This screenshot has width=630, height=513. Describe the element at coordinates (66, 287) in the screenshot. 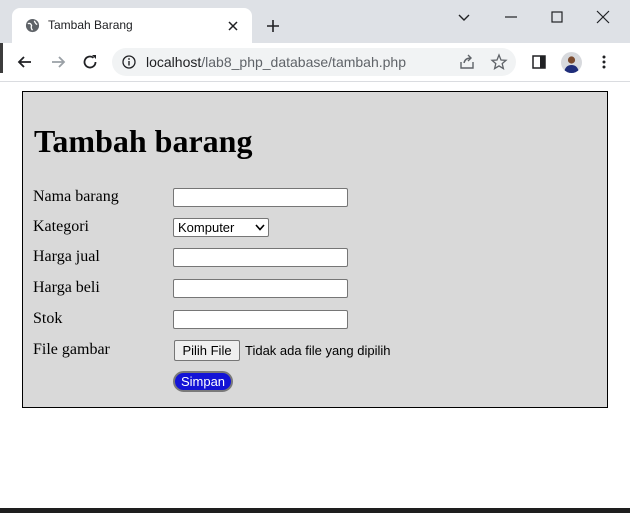

I see `label-harga-beli: Harga beli` at that location.